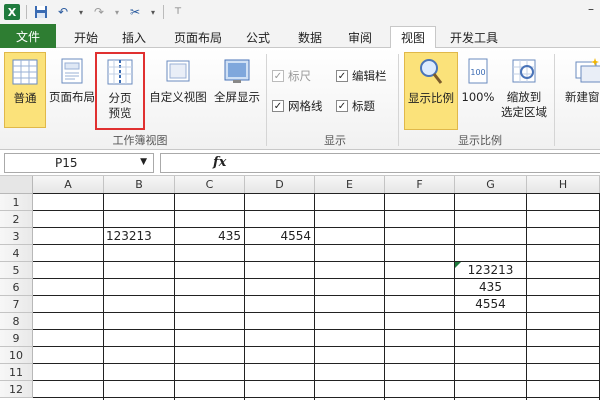 This screenshot has height=400, width=600. Describe the element at coordinates (280, 185) in the screenshot. I see `column-header-d: D` at that location.